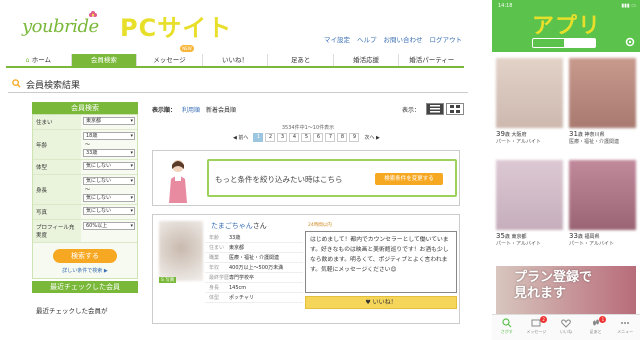  Describe the element at coordinates (403, 39) in the screenshot. I see `contact-link: お問い合わせ` at that location.